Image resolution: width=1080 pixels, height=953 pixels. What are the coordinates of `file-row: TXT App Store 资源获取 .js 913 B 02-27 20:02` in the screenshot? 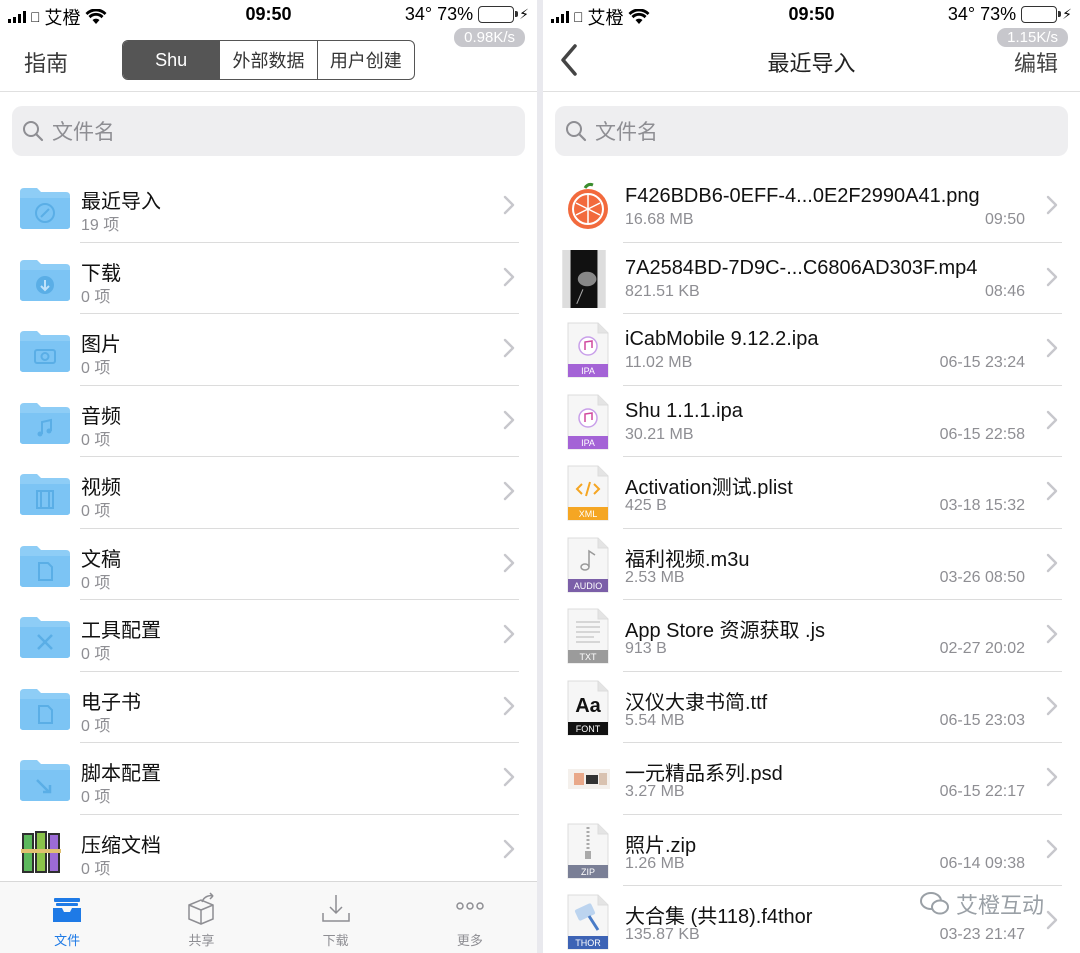 It's located at (811, 636).